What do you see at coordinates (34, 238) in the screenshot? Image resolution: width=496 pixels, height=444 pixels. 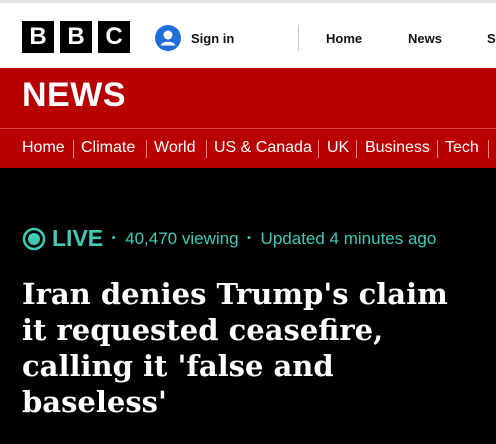 I see `live-pulse-icon` at bounding box center [34, 238].